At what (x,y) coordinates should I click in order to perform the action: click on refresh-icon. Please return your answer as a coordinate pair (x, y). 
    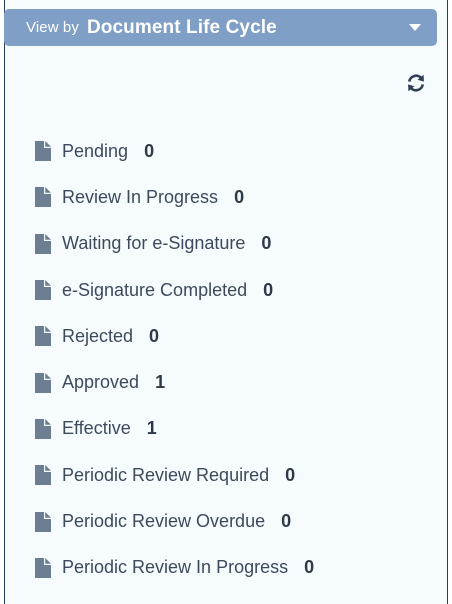
    Looking at the image, I should click on (416, 83).